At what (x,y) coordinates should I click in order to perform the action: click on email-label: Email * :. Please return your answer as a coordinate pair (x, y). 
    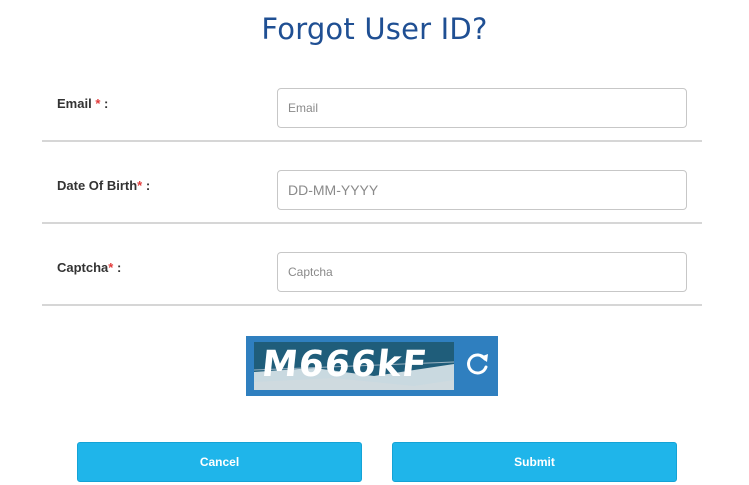
    Looking at the image, I should click on (82, 103).